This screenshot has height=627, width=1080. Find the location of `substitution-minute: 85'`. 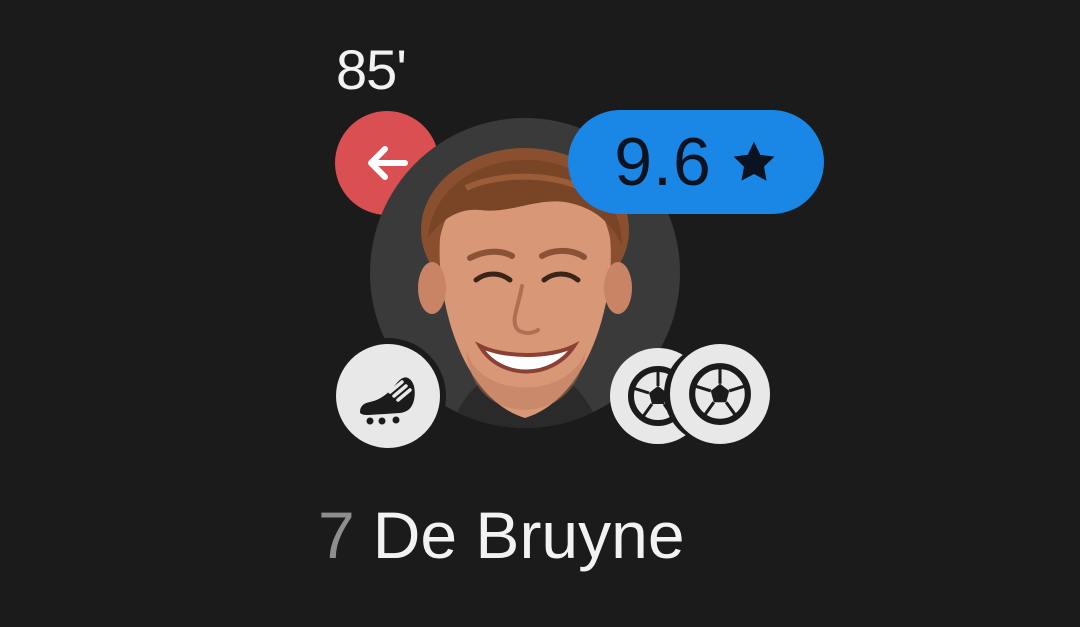

substitution-minute: 85' is located at coordinates (371, 69).